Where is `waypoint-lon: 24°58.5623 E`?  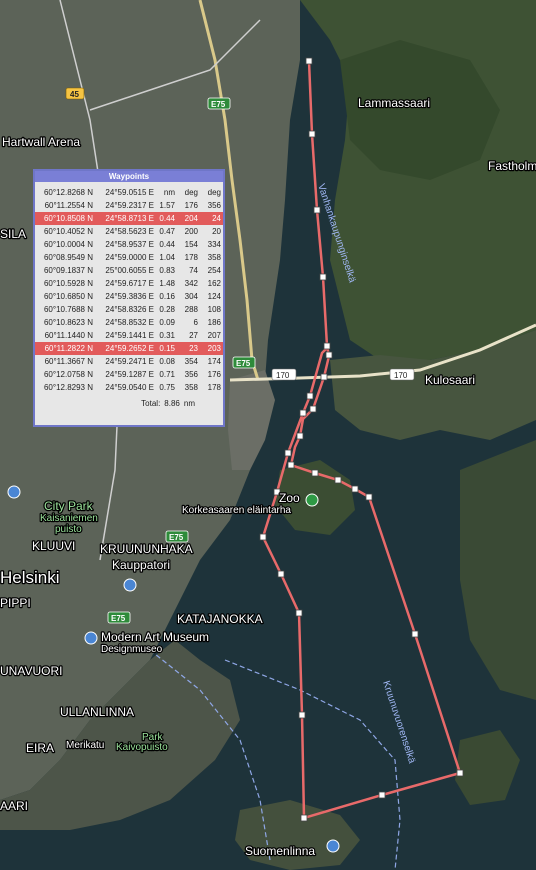
waypoint-lon: 24°58.5623 E is located at coordinates (129, 231).